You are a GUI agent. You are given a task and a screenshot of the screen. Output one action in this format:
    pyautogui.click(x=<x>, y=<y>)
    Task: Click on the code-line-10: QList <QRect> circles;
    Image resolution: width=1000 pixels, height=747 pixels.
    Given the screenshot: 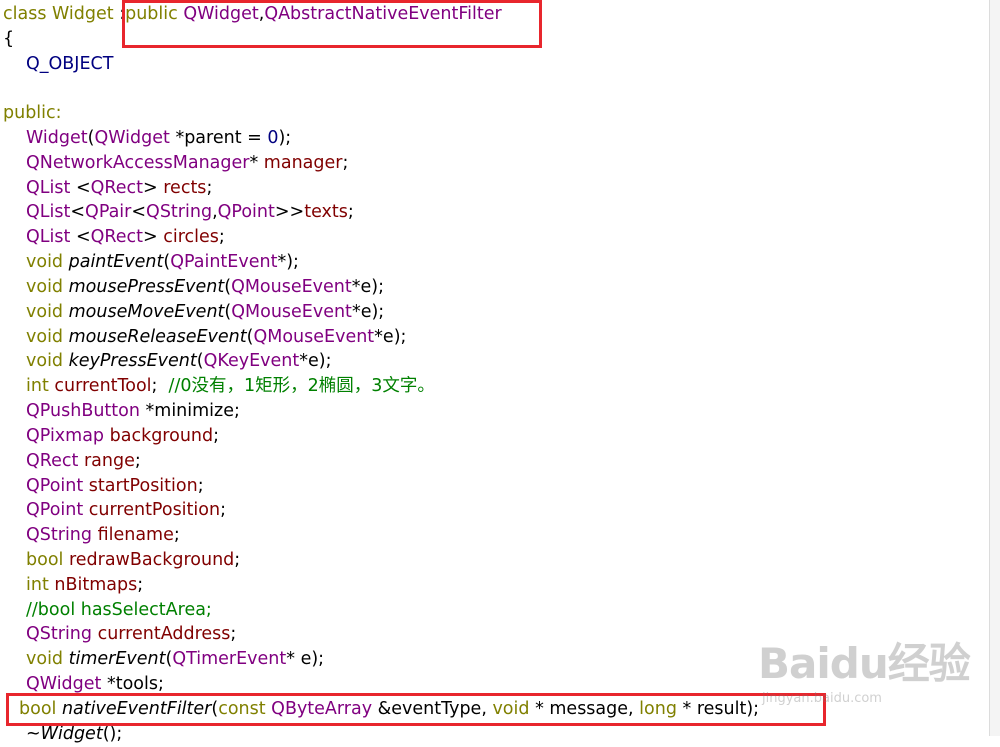 What is the action you would take?
    pyautogui.click(x=125, y=237)
    